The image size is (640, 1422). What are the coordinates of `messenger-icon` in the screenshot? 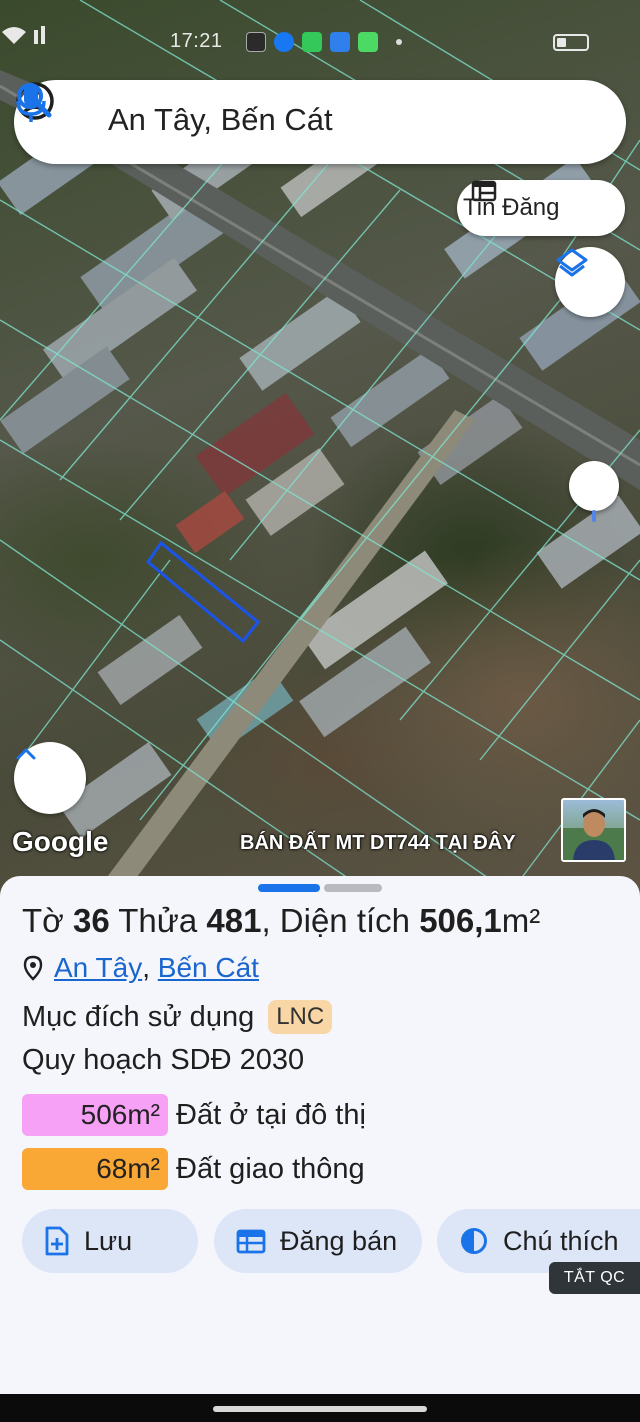 It's located at (340, 42).